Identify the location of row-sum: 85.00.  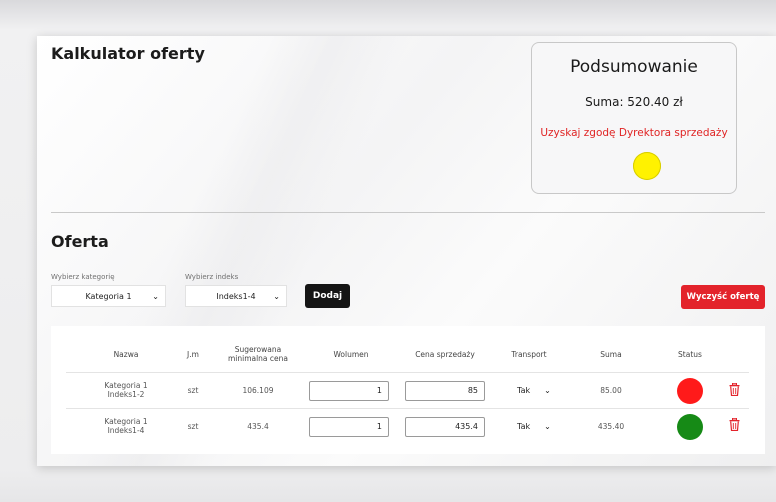
(611, 390).